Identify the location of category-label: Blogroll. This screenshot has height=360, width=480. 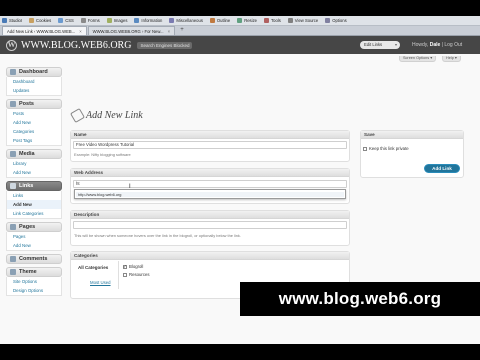
(136, 266).